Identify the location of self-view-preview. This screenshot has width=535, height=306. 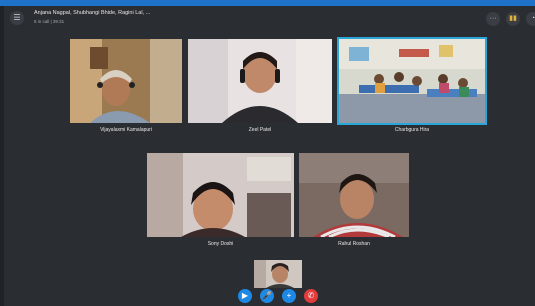
(278, 274).